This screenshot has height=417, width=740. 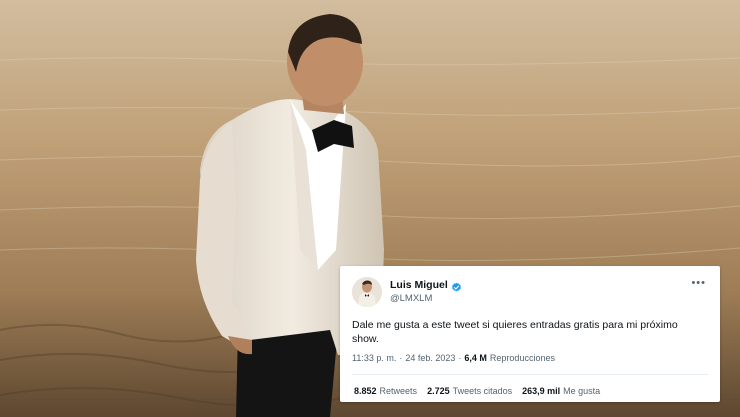 What do you see at coordinates (698, 283) in the screenshot?
I see `more-icon: •••` at bounding box center [698, 283].